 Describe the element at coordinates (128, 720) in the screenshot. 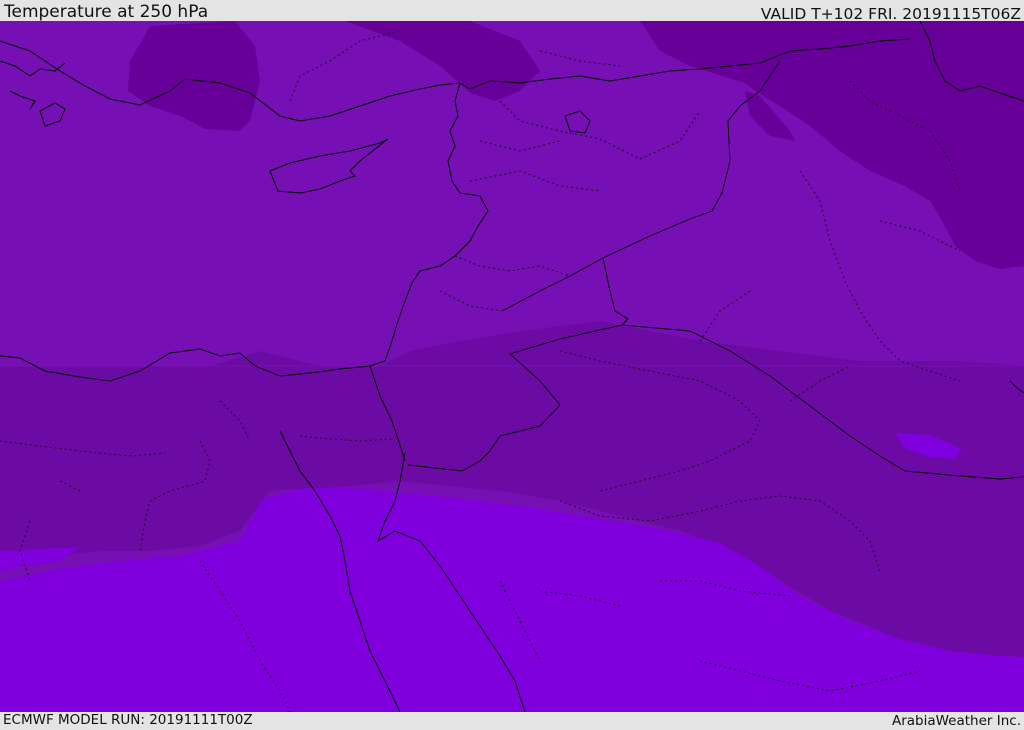

I see `model-run: ECMWF MODEL RUN: 20191111T00Z` at that location.